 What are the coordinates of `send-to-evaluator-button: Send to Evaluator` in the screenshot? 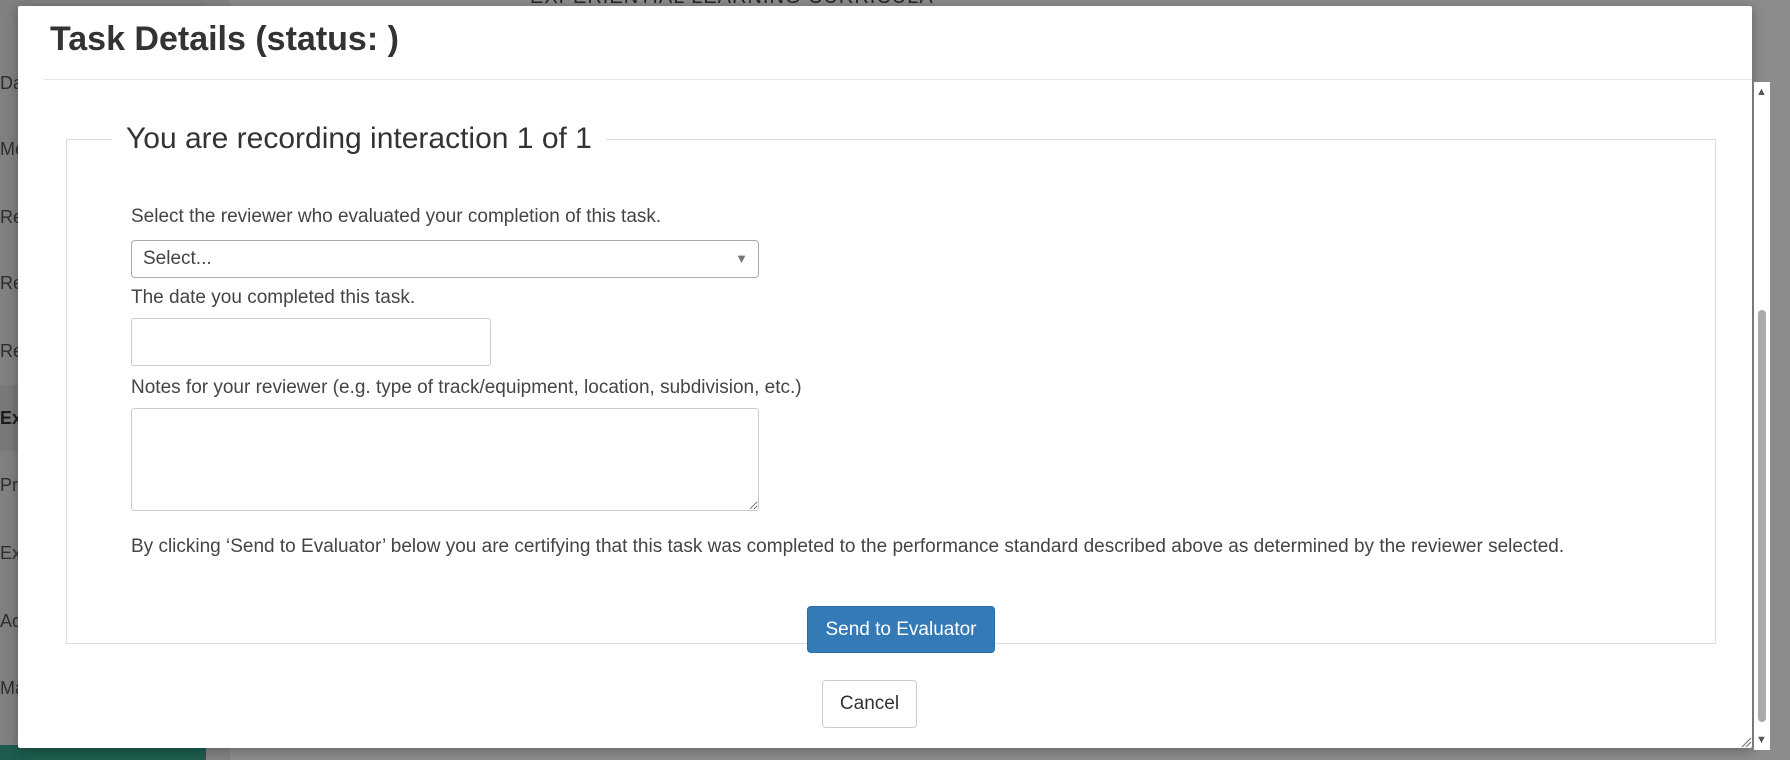 It's located at (901, 629).